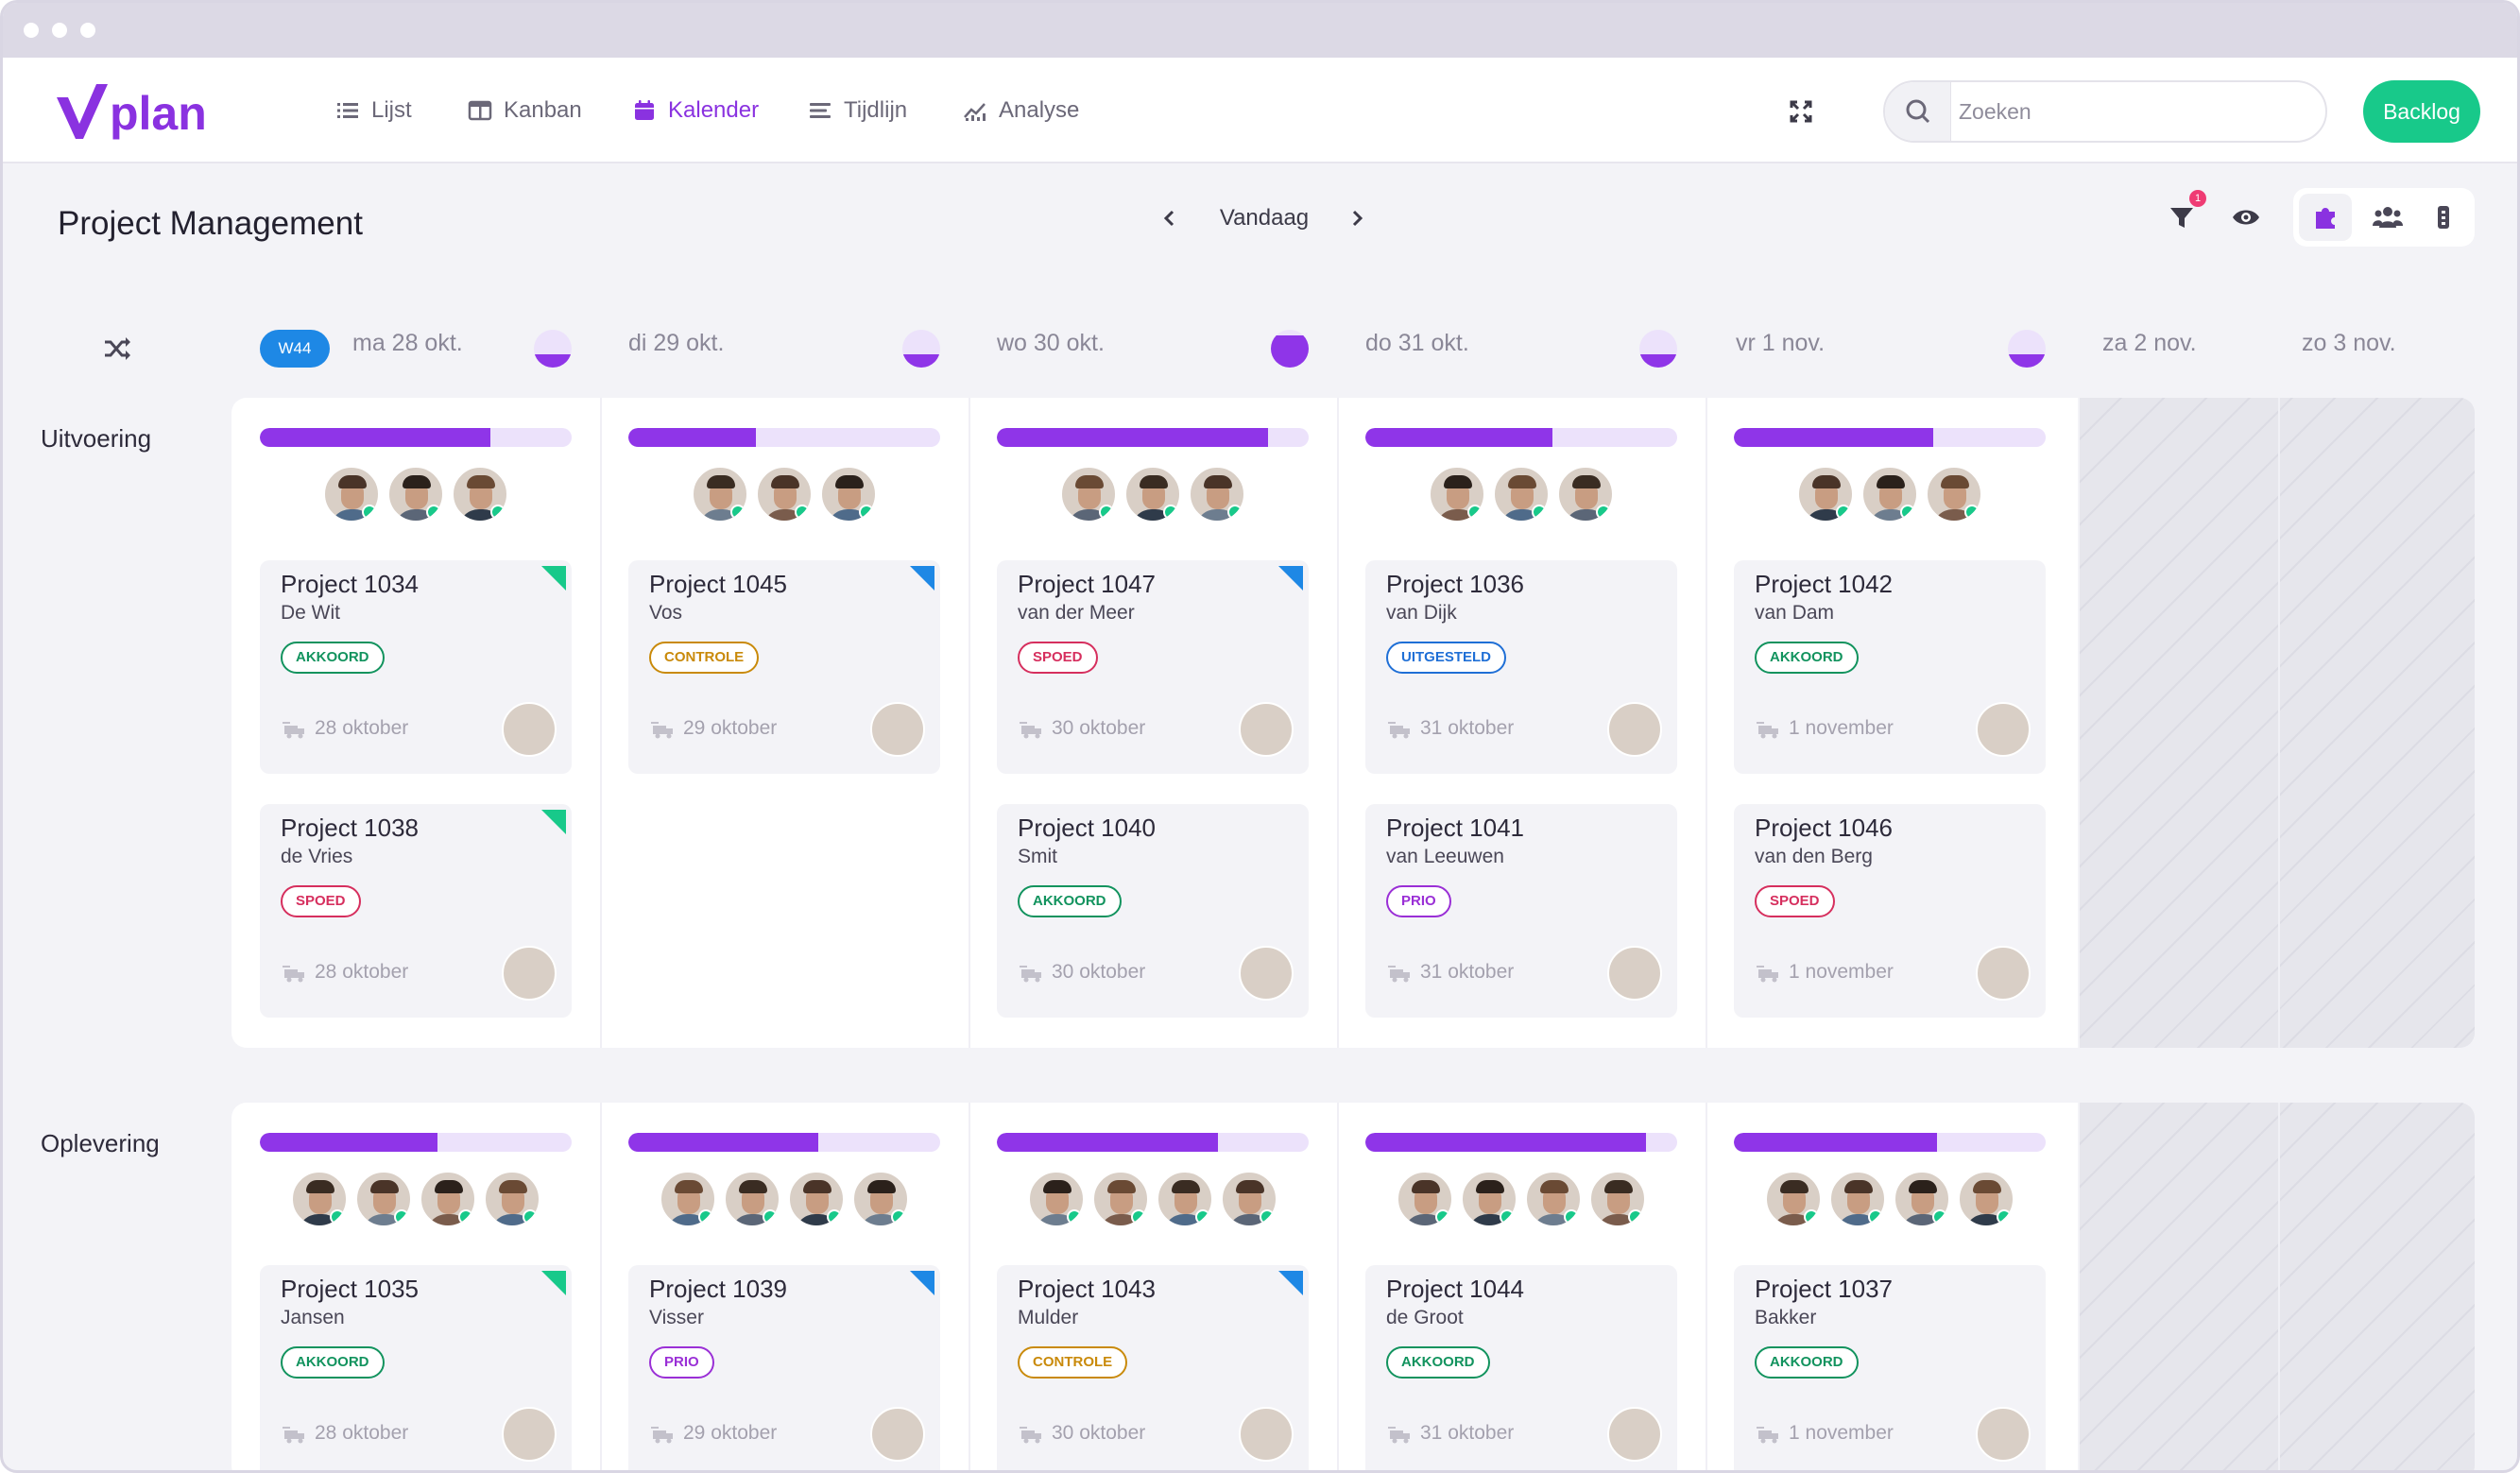  What do you see at coordinates (1801, 111) in the screenshot?
I see `fullscreen-icon` at bounding box center [1801, 111].